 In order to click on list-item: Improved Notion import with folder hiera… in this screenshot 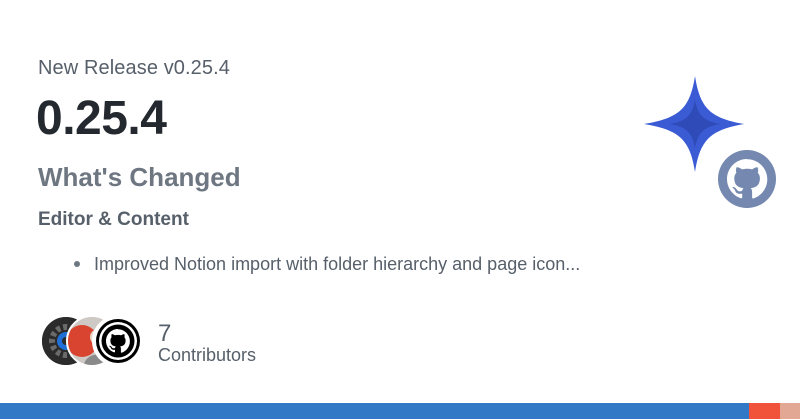, I will do `click(326, 264)`.